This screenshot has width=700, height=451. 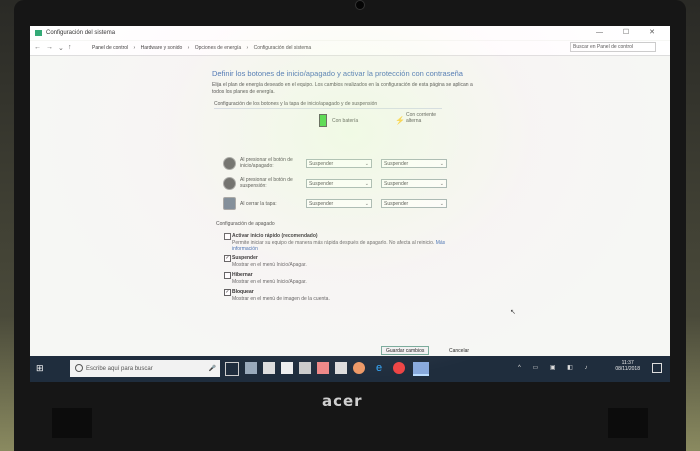 I want to click on fast-startup-checkbox, so click(x=227, y=236).